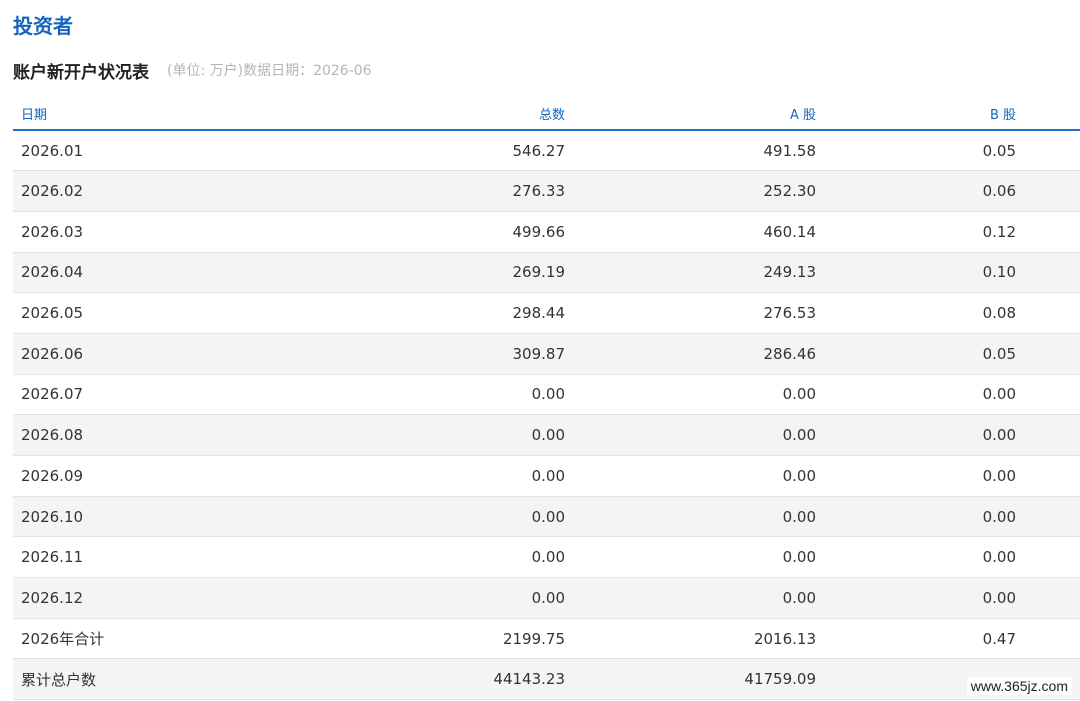  I want to click on cell-a-share: 460.14, so click(704, 232).